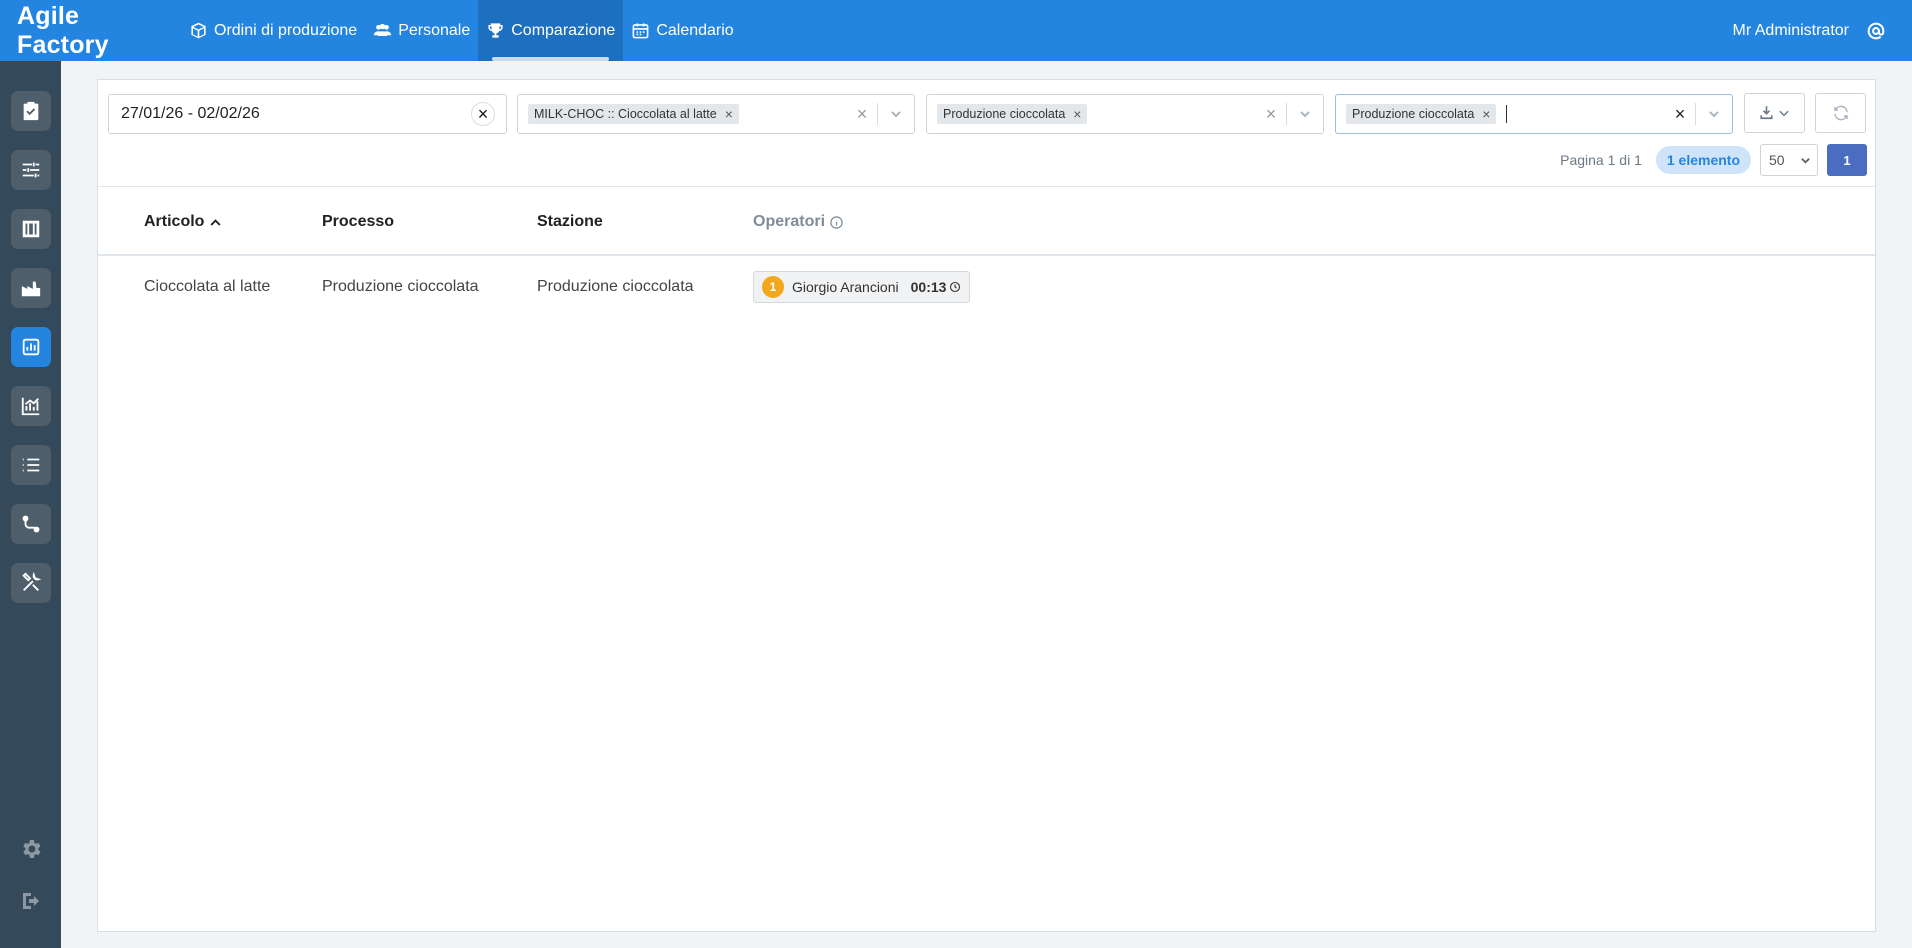  I want to click on trophy-icon, so click(495, 30).